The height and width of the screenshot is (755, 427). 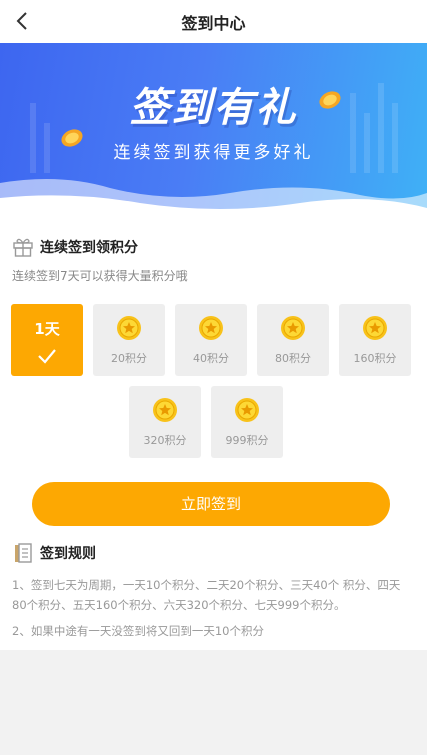 I want to click on day-6-card: 320积分, so click(x=165, y=422).